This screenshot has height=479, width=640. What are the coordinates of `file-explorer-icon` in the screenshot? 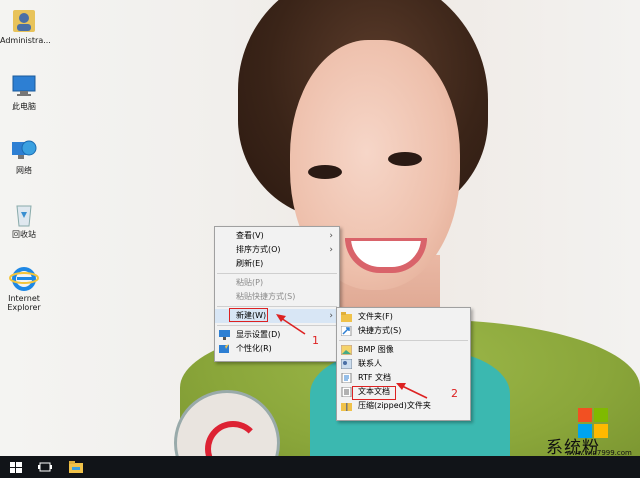 It's located at (76, 467).